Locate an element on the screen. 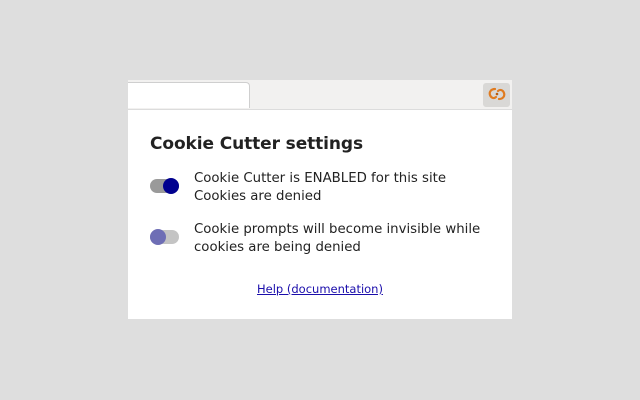  cookie-cutter-icon is located at coordinates (497, 95).